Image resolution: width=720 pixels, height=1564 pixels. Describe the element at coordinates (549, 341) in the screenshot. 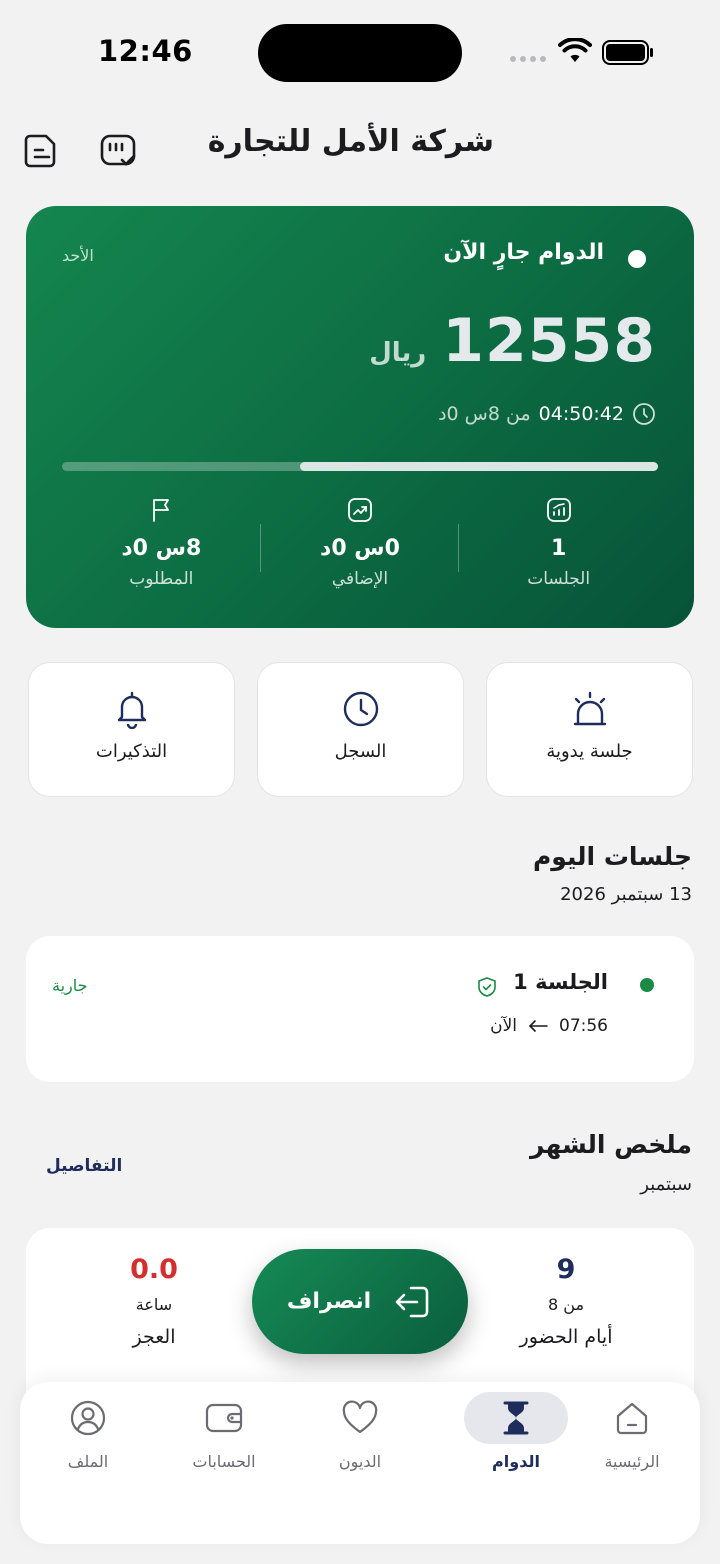

I see `earnings-value: 12558` at that location.